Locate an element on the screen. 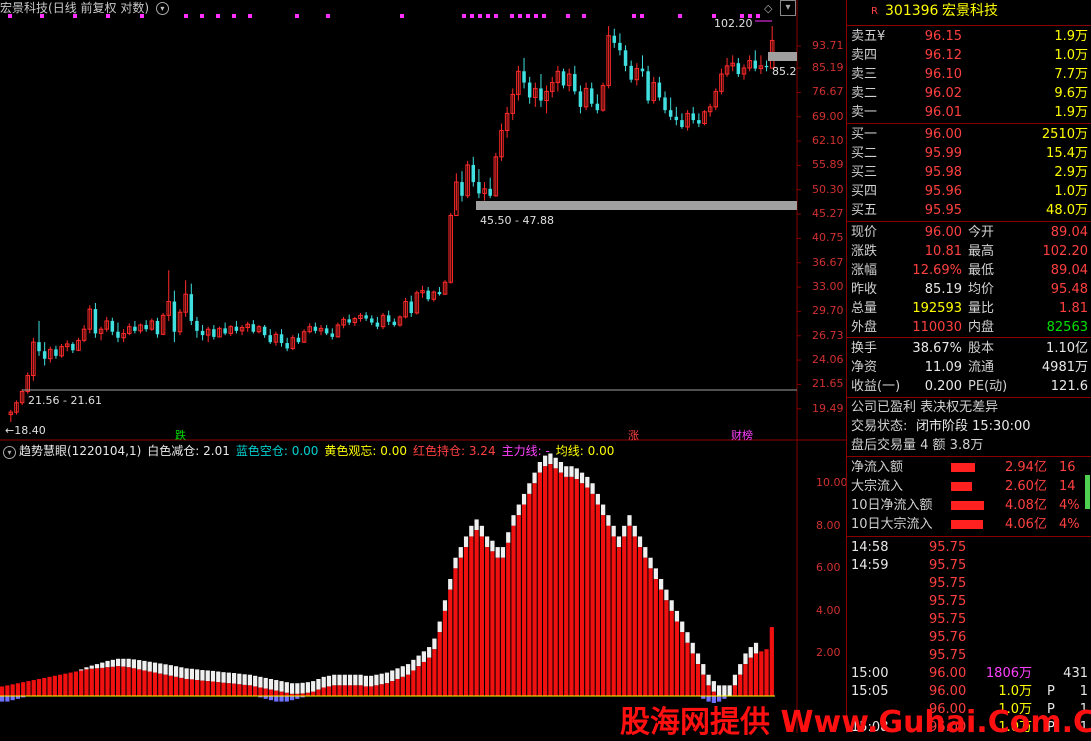 The height and width of the screenshot is (741, 1091). ask-row: 卖四 96.12 1.0万 is located at coordinates (969, 55).